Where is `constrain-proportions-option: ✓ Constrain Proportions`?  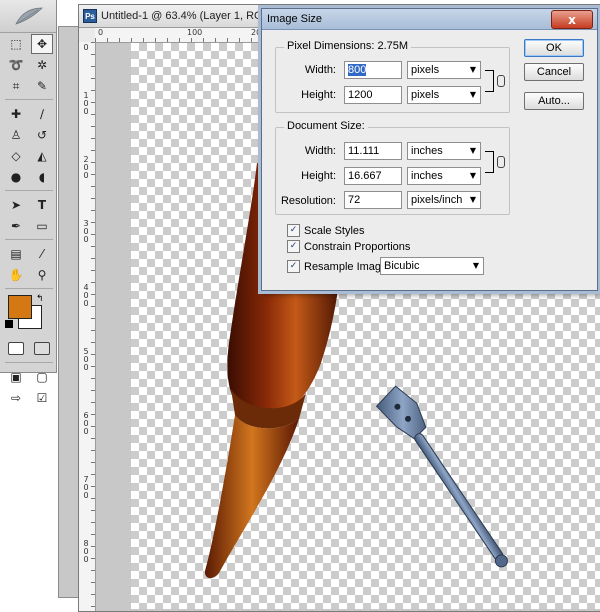
constrain-proportions-option: ✓ Constrain Proportions is located at coordinates (348, 246).